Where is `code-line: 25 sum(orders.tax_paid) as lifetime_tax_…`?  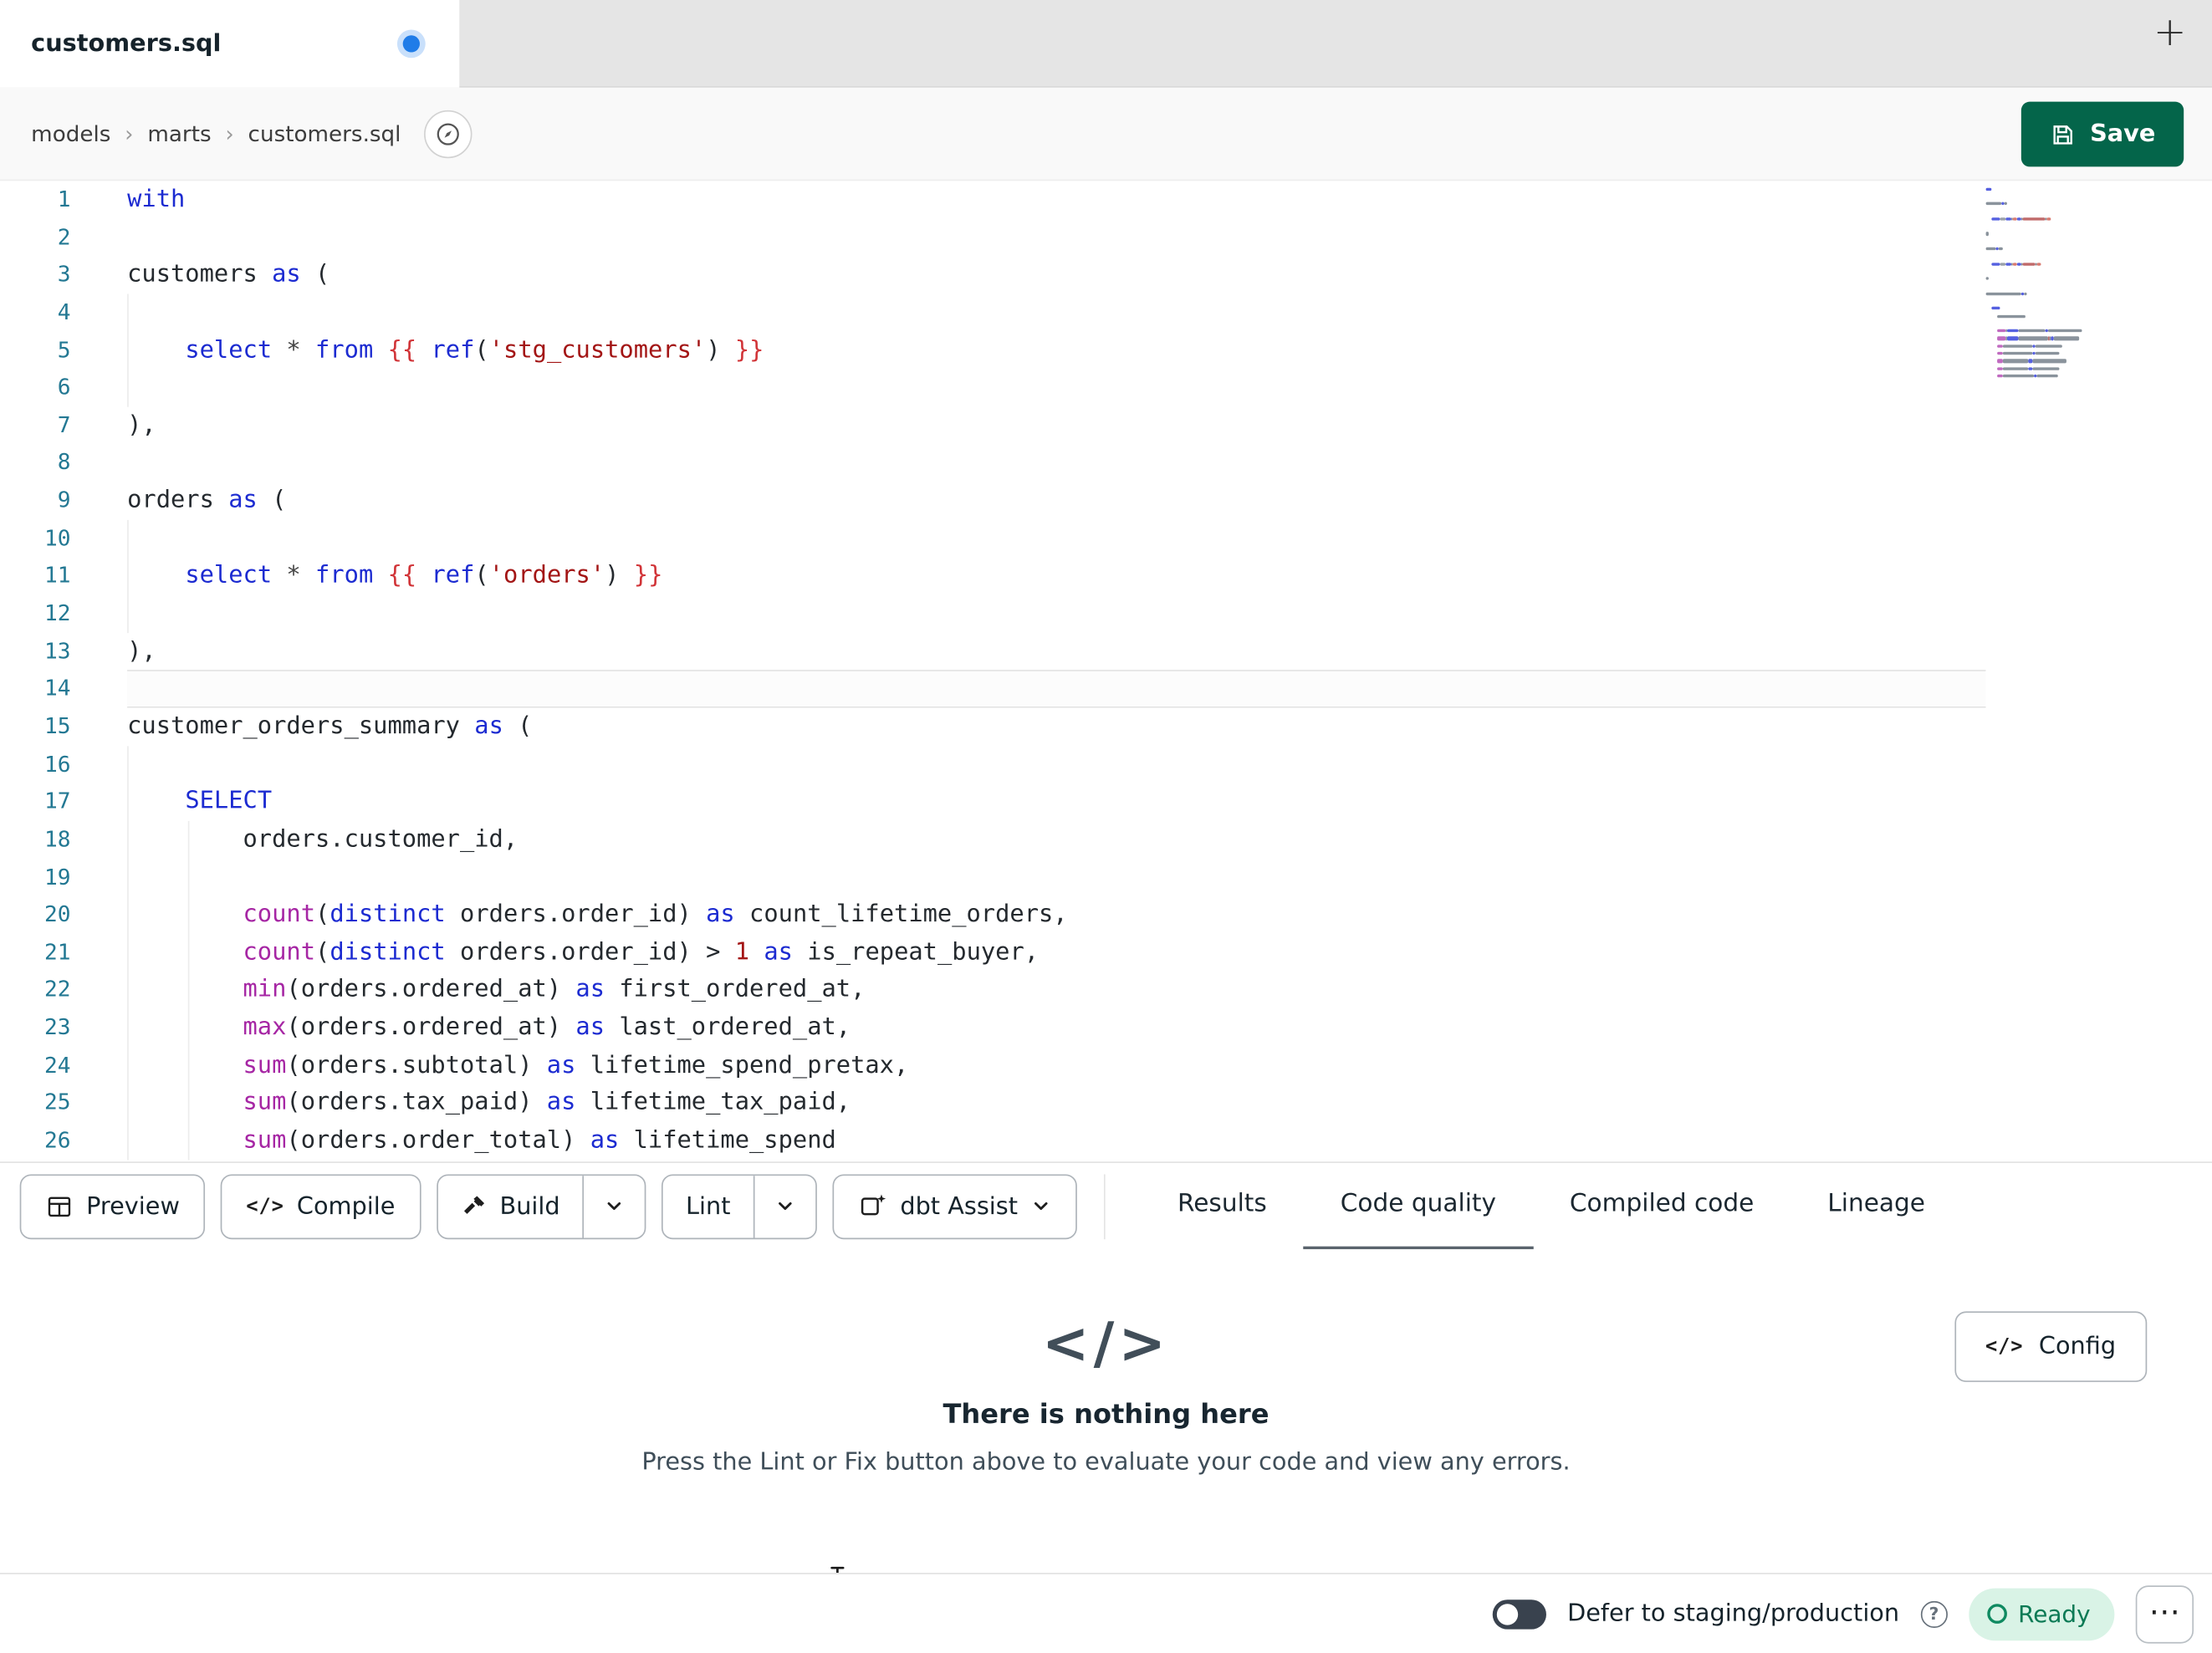
code-line: 25 sum(orders.tax_paid) as lifetime_tax_… is located at coordinates (1106, 1103).